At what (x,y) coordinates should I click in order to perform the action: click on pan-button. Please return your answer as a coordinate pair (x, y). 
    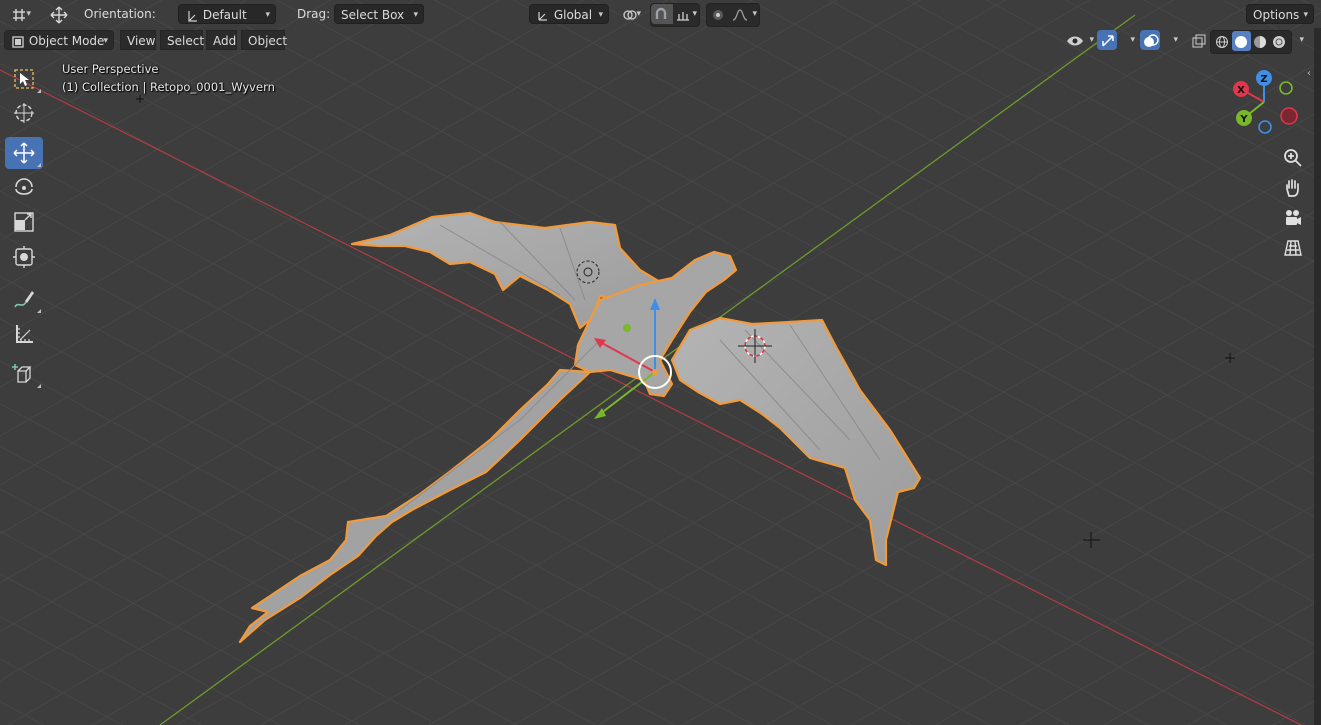
    Looking at the image, I should click on (1293, 188).